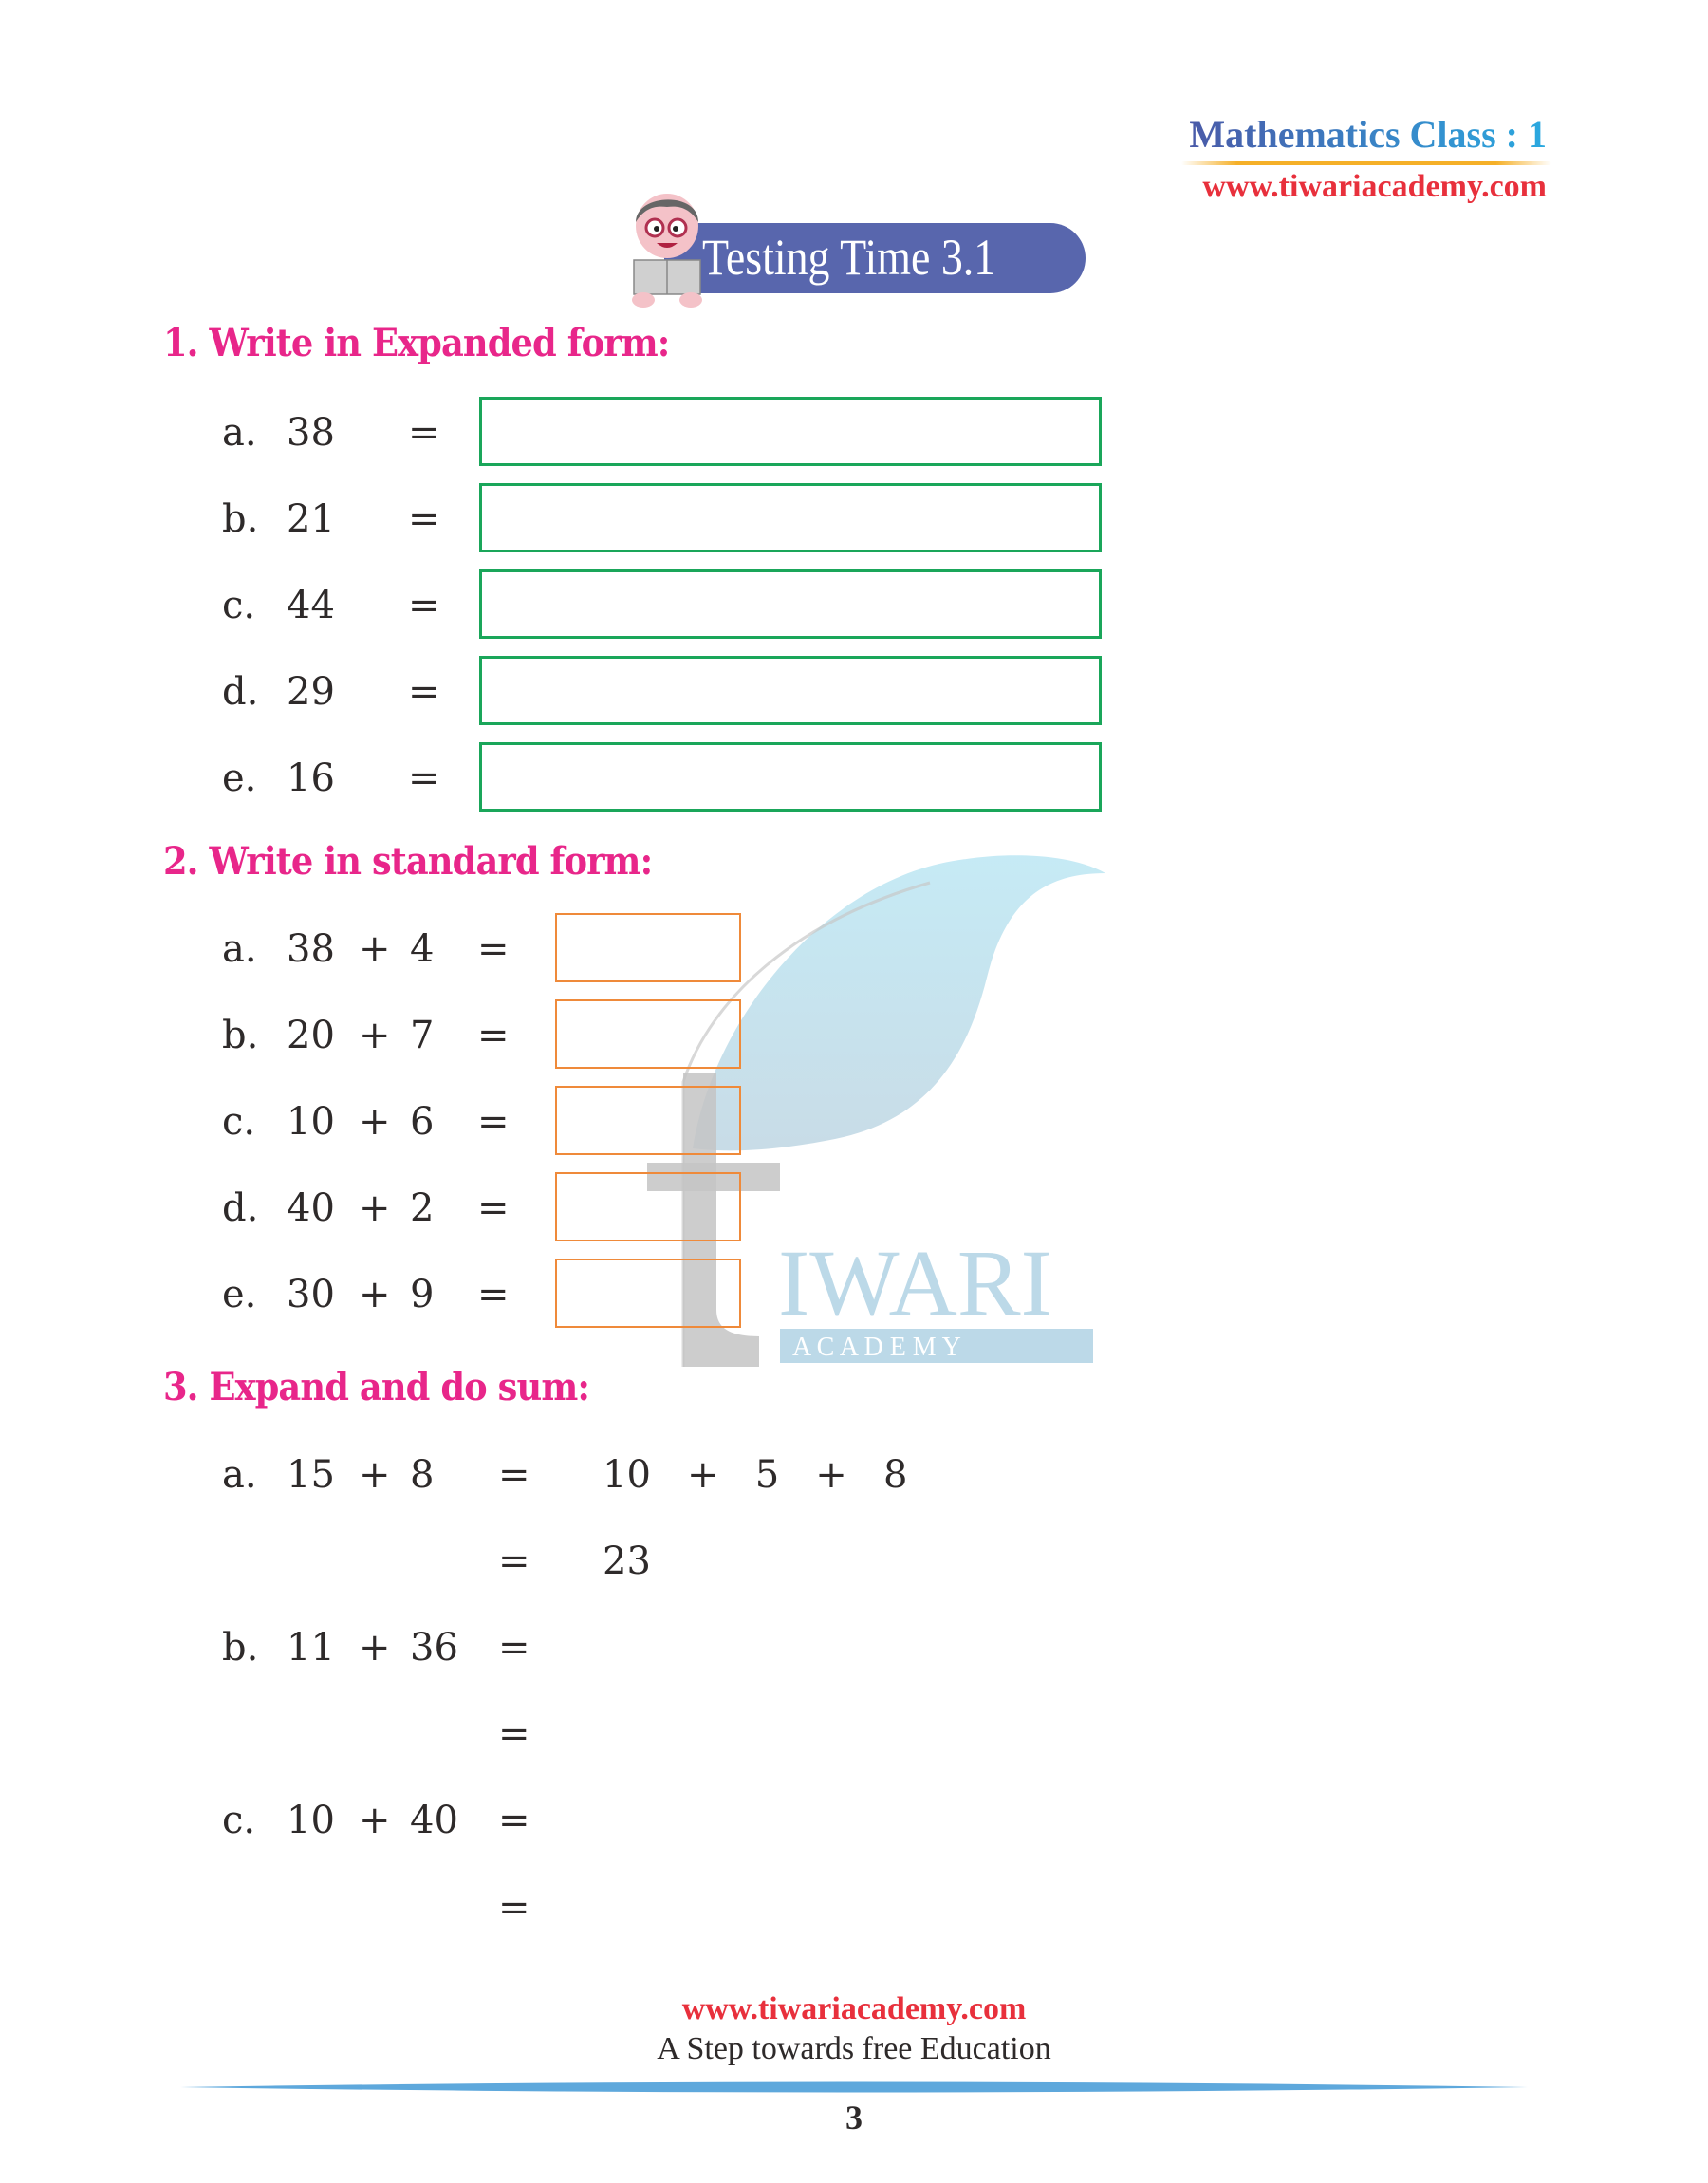 Image resolution: width=1708 pixels, height=2183 pixels. What do you see at coordinates (377, 1387) in the screenshot?
I see `question-3-heading: 3. Expand and do sum:` at bounding box center [377, 1387].